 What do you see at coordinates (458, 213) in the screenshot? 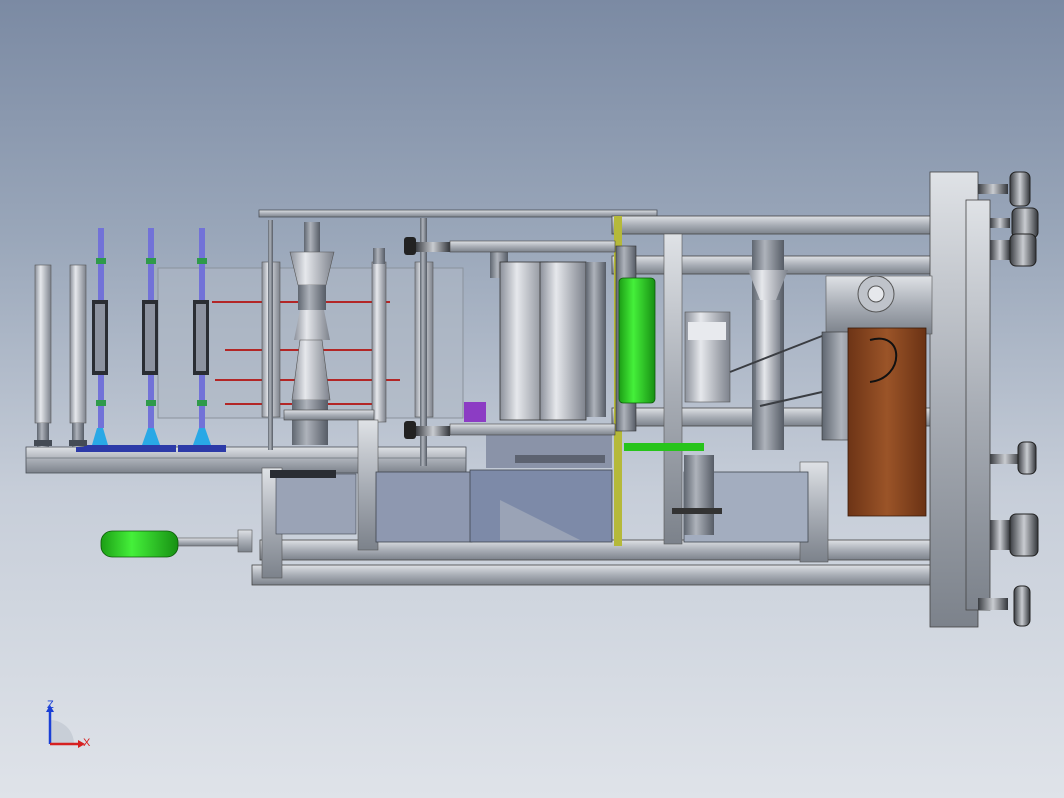
I see `top-cover-plate` at bounding box center [458, 213].